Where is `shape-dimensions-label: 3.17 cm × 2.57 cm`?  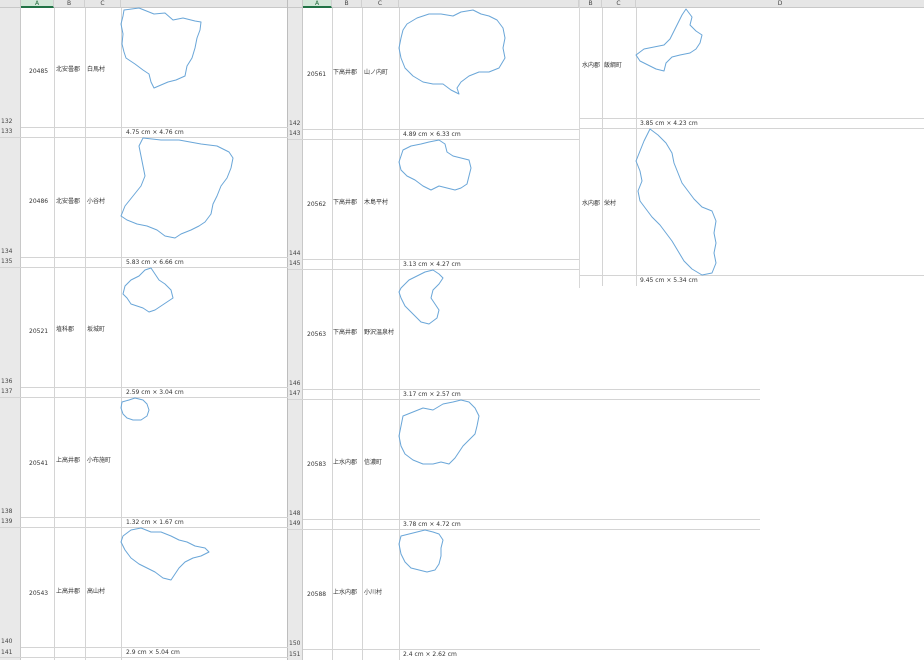 shape-dimensions-label: 3.17 cm × 2.57 cm is located at coordinates (432, 394).